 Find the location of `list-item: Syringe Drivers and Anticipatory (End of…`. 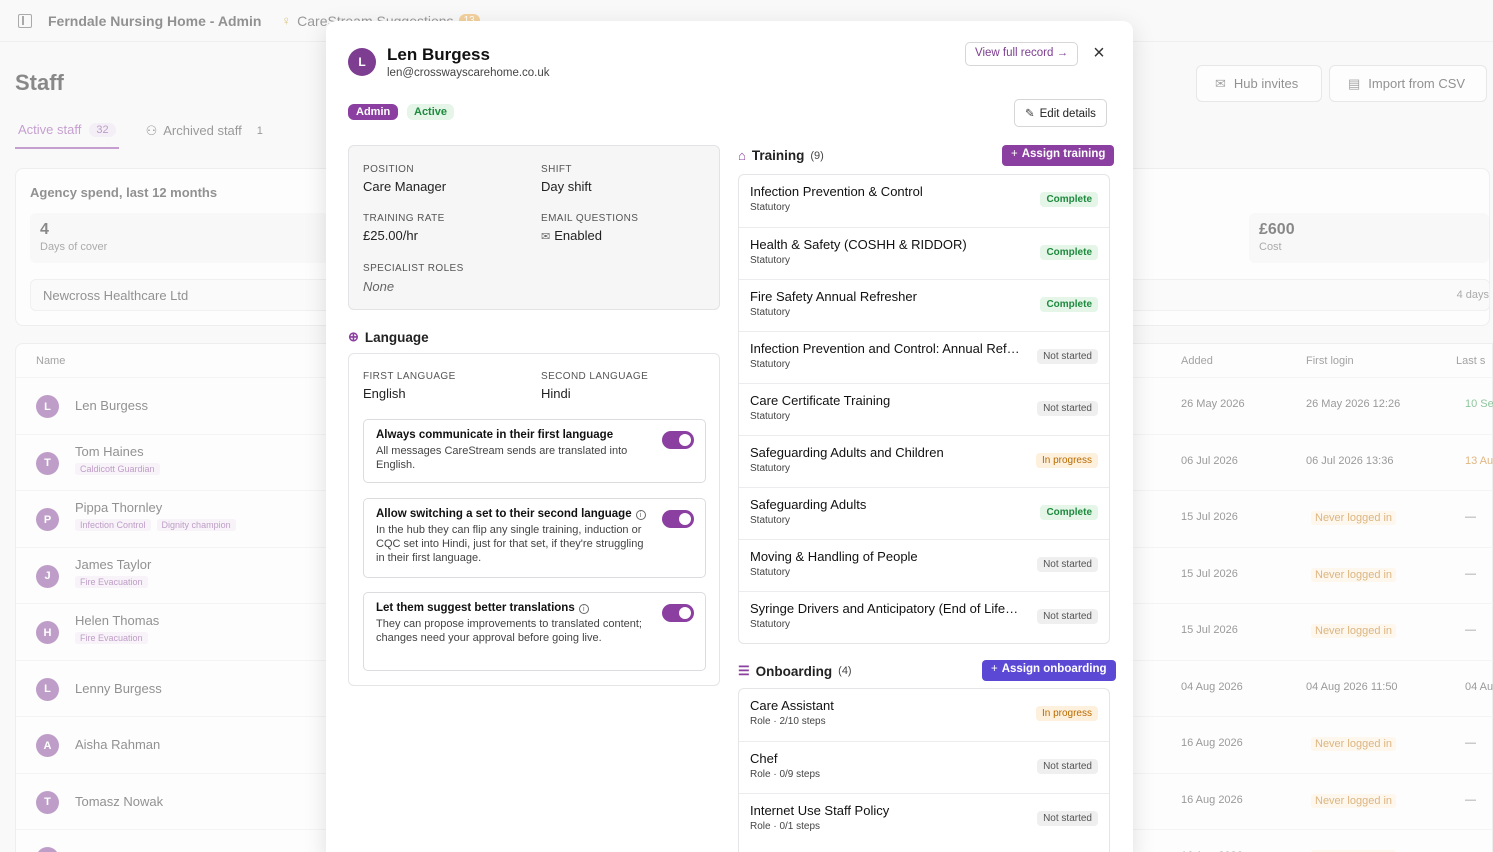

list-item: Syringe Drivers and Anticipatory (End of… is located at coordinates (924, 617).